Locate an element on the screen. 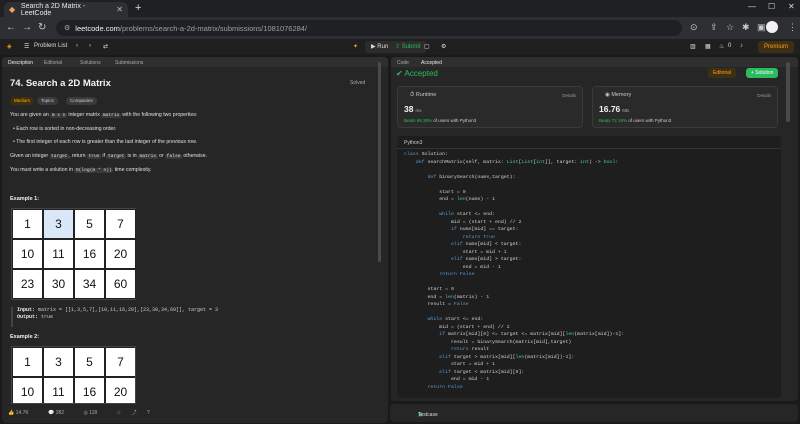  tab-accepted: Accepted is located at coordinates (431, 63).